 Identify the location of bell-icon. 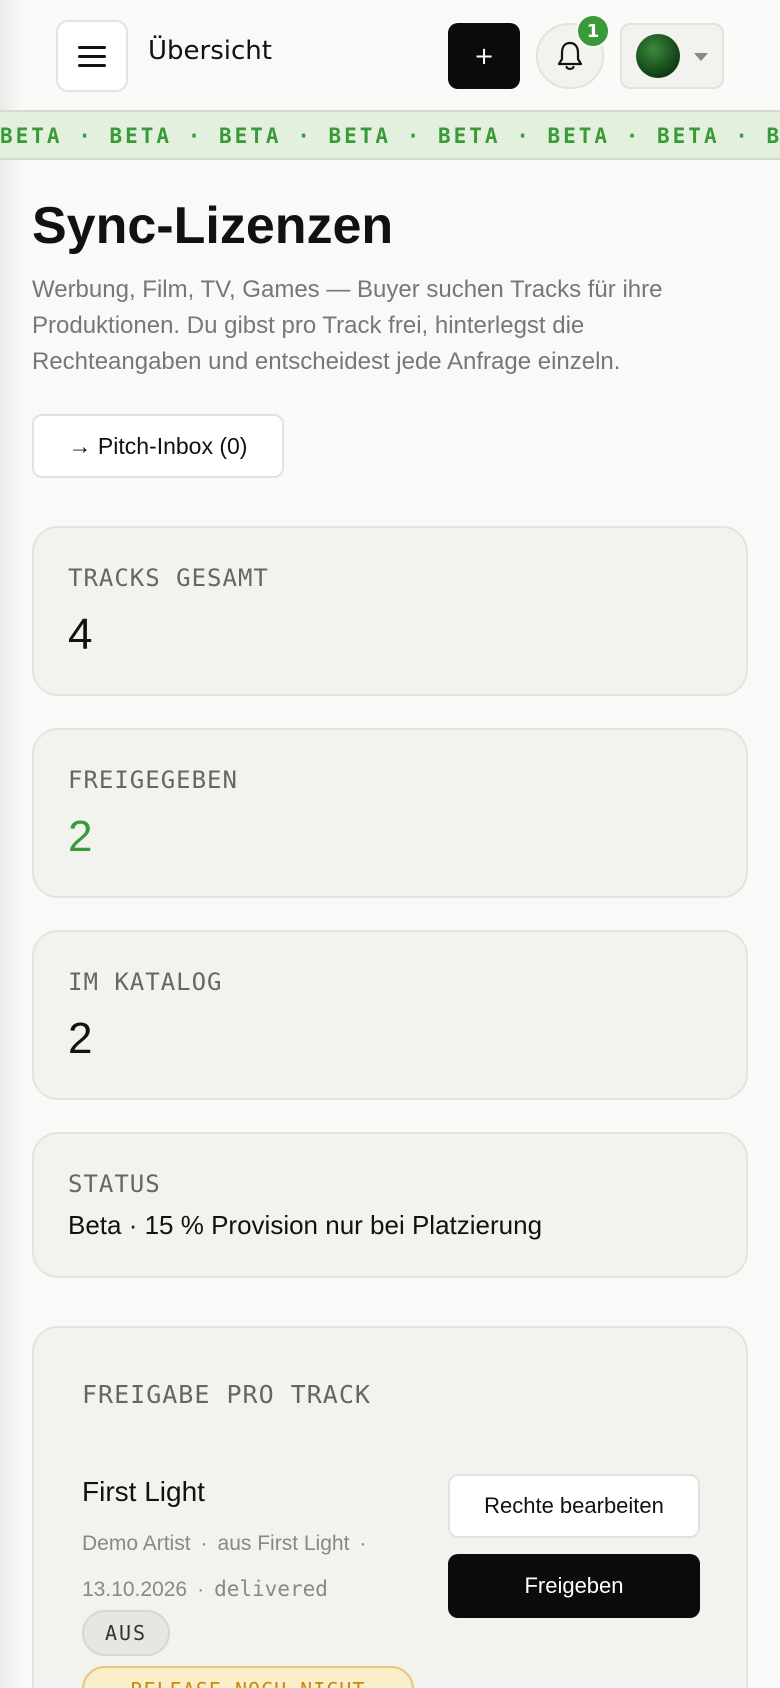
(570, 55).